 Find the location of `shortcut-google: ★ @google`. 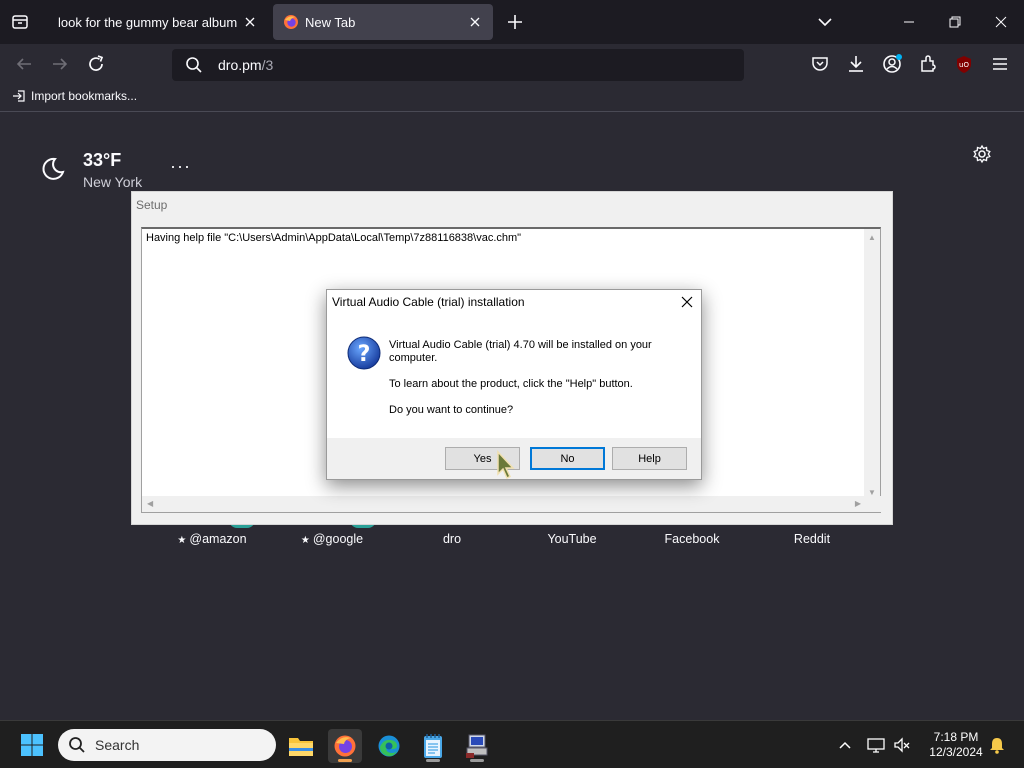

shortcut-google: ★ @google is located at coordinates (332, 539).